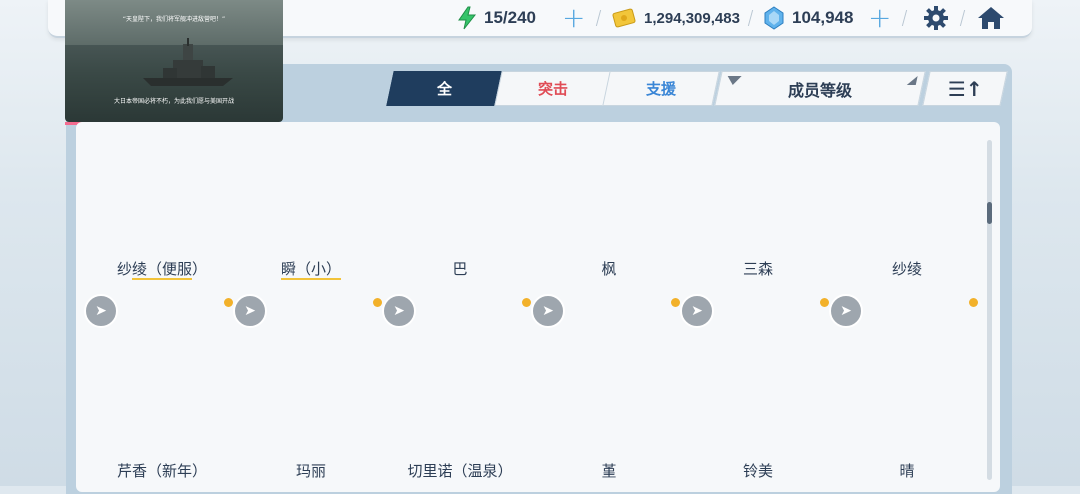 This screenshot has height=494, width=1080. I want to click on ap-bolt-icon, so click(467, 18).